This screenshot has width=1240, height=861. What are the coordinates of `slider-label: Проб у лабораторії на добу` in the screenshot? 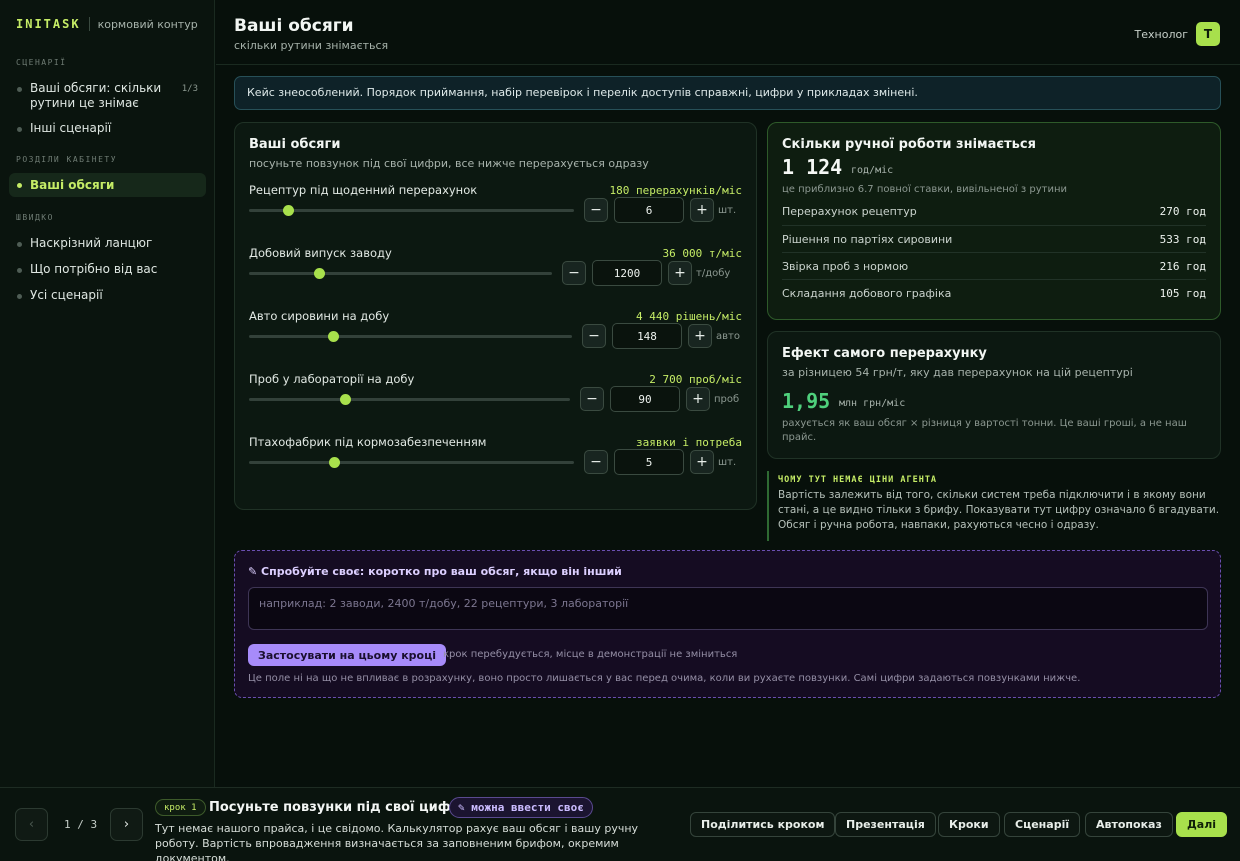 It's located at (332, 379).